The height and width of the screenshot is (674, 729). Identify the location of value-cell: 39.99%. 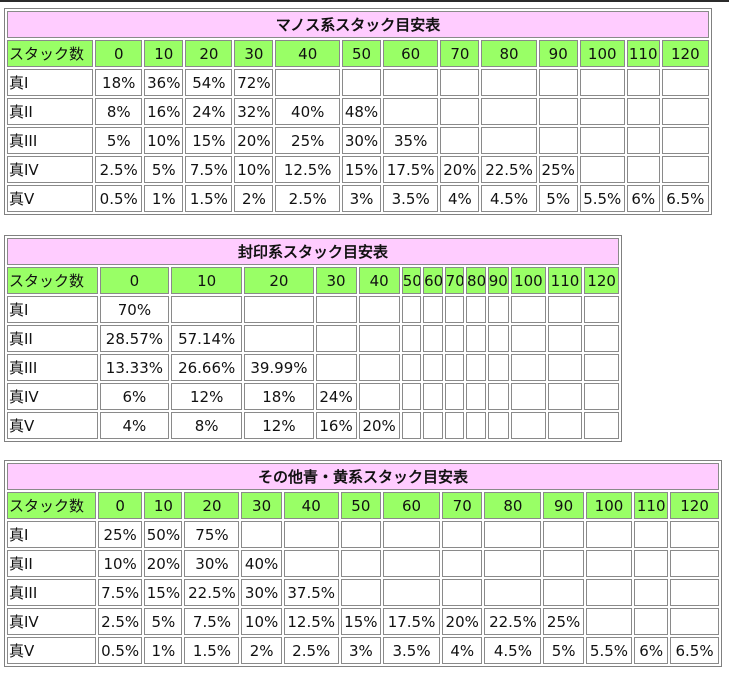
(279, 367).